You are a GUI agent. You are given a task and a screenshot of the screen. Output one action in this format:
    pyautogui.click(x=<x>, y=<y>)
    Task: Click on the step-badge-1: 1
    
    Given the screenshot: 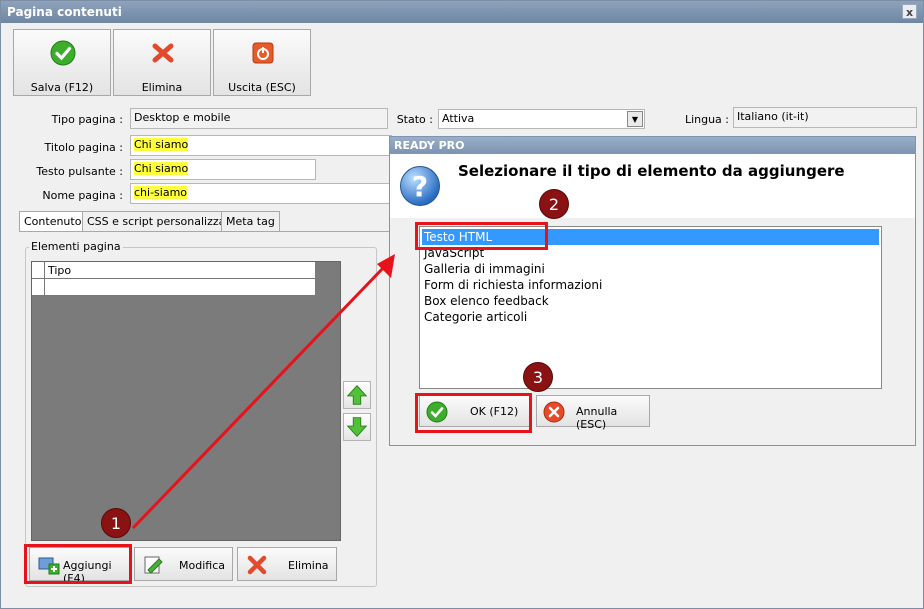 What is the action you would take?
    pyautogui.click(x=116, y=523)
    